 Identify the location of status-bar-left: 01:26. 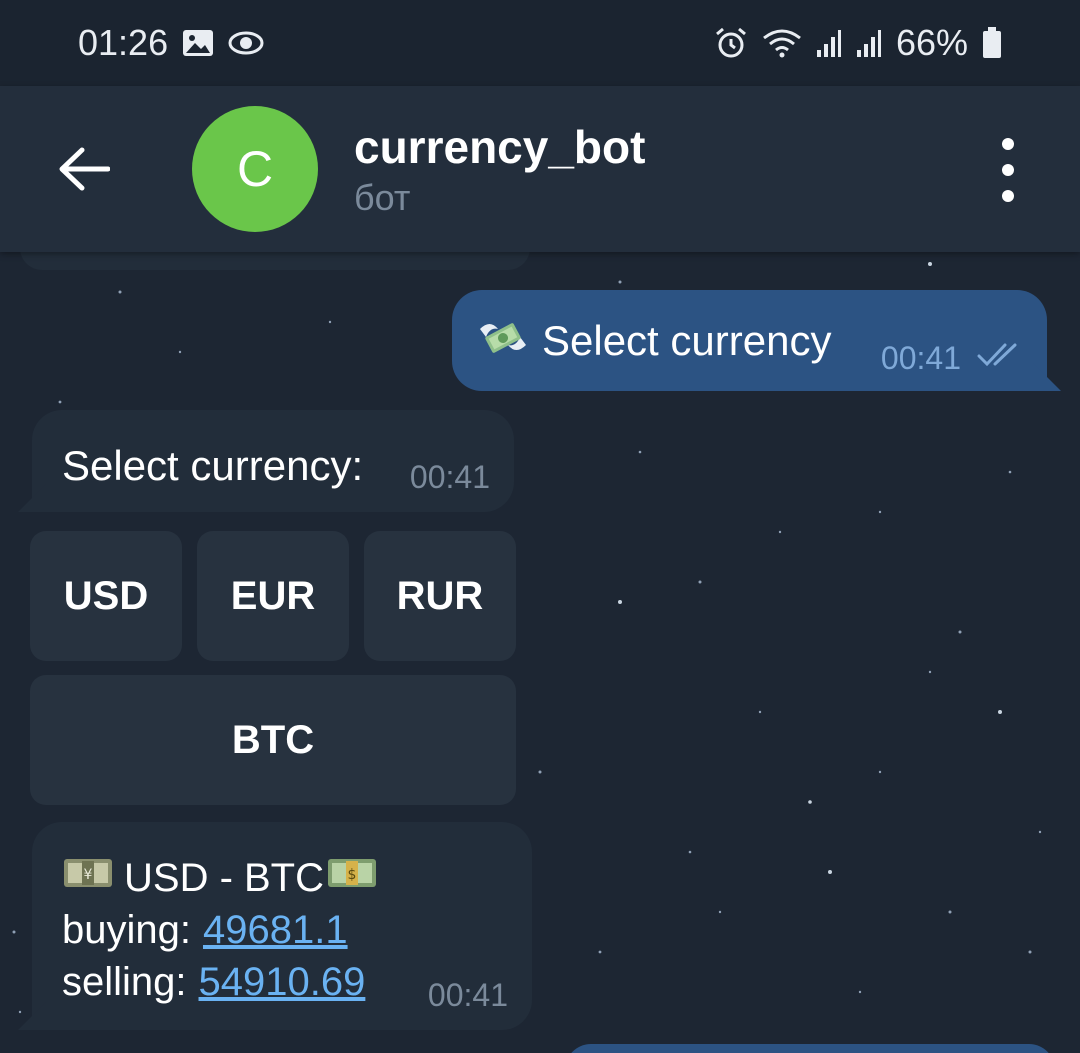
(171, 43).